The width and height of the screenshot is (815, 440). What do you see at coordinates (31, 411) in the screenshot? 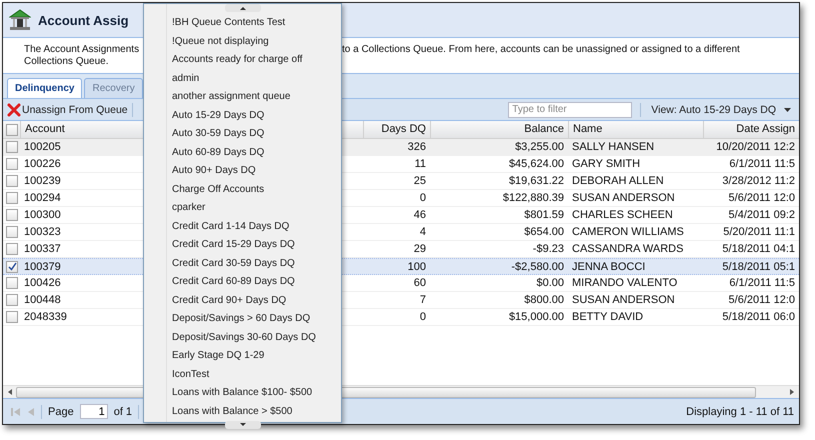
I see `previous-page-icon` at bounding box center [31, 411].